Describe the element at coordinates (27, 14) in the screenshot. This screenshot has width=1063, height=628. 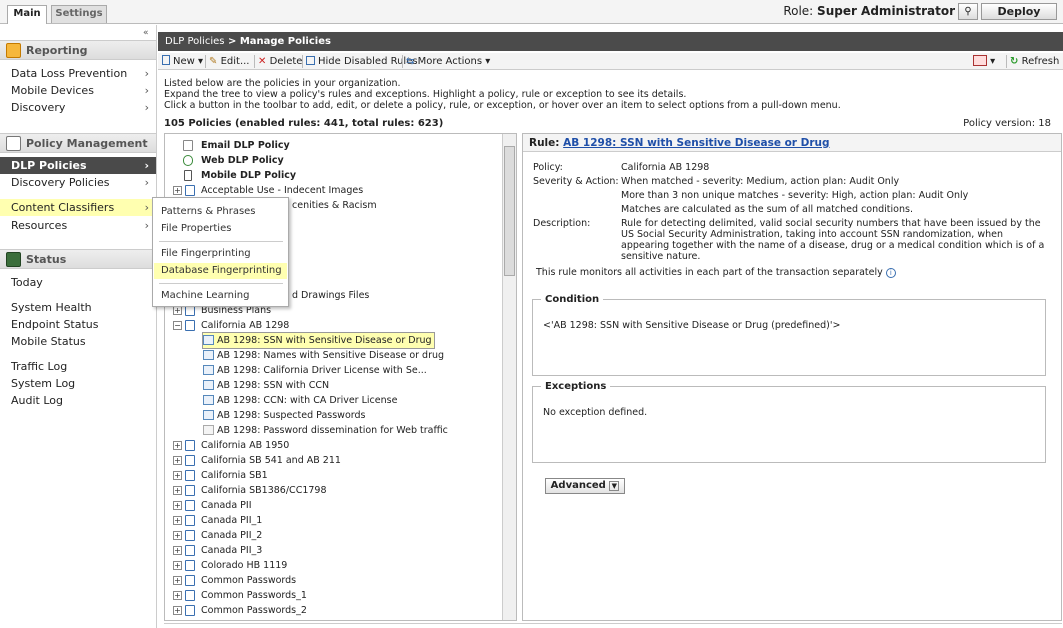
I see `tab-main: Main` at that location.